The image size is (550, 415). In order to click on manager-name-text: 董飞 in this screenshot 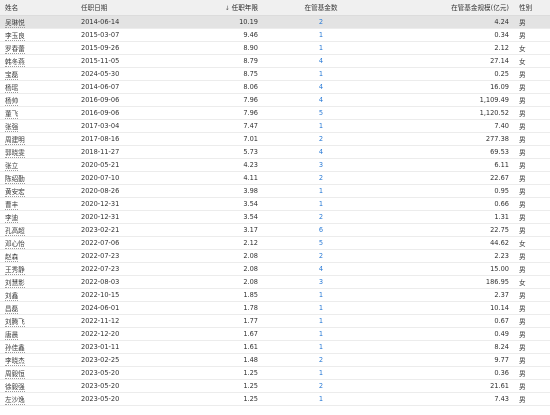, I will do `click(12, 114)`.